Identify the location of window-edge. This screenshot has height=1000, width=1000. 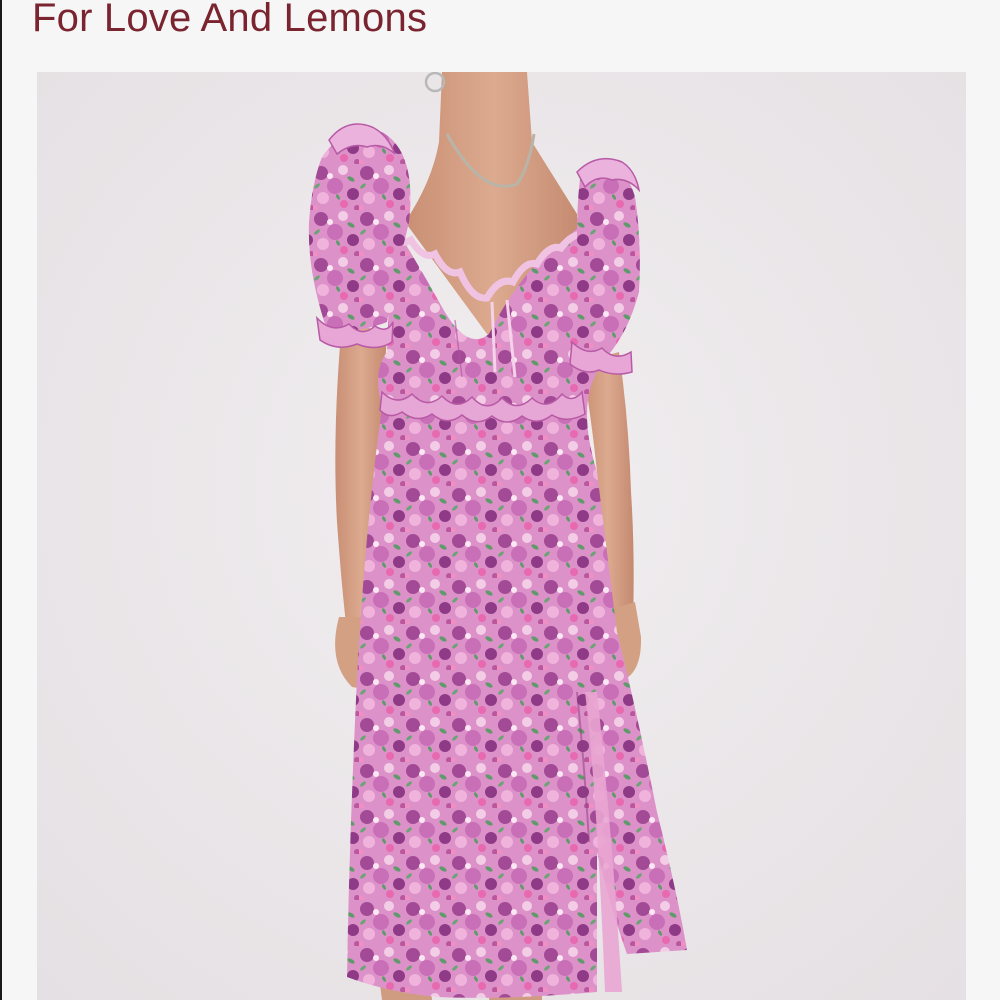
(1, 500).